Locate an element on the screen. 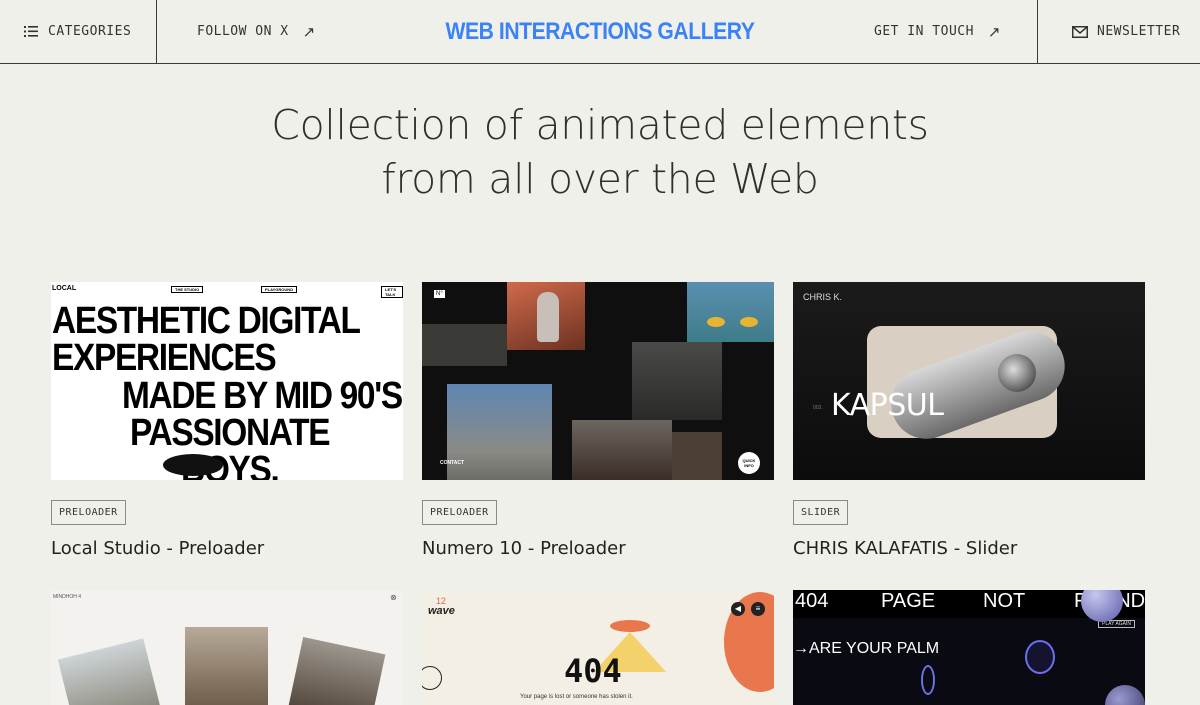  thumb-contact-label: CONTACT is located at coordinates (452, 463).